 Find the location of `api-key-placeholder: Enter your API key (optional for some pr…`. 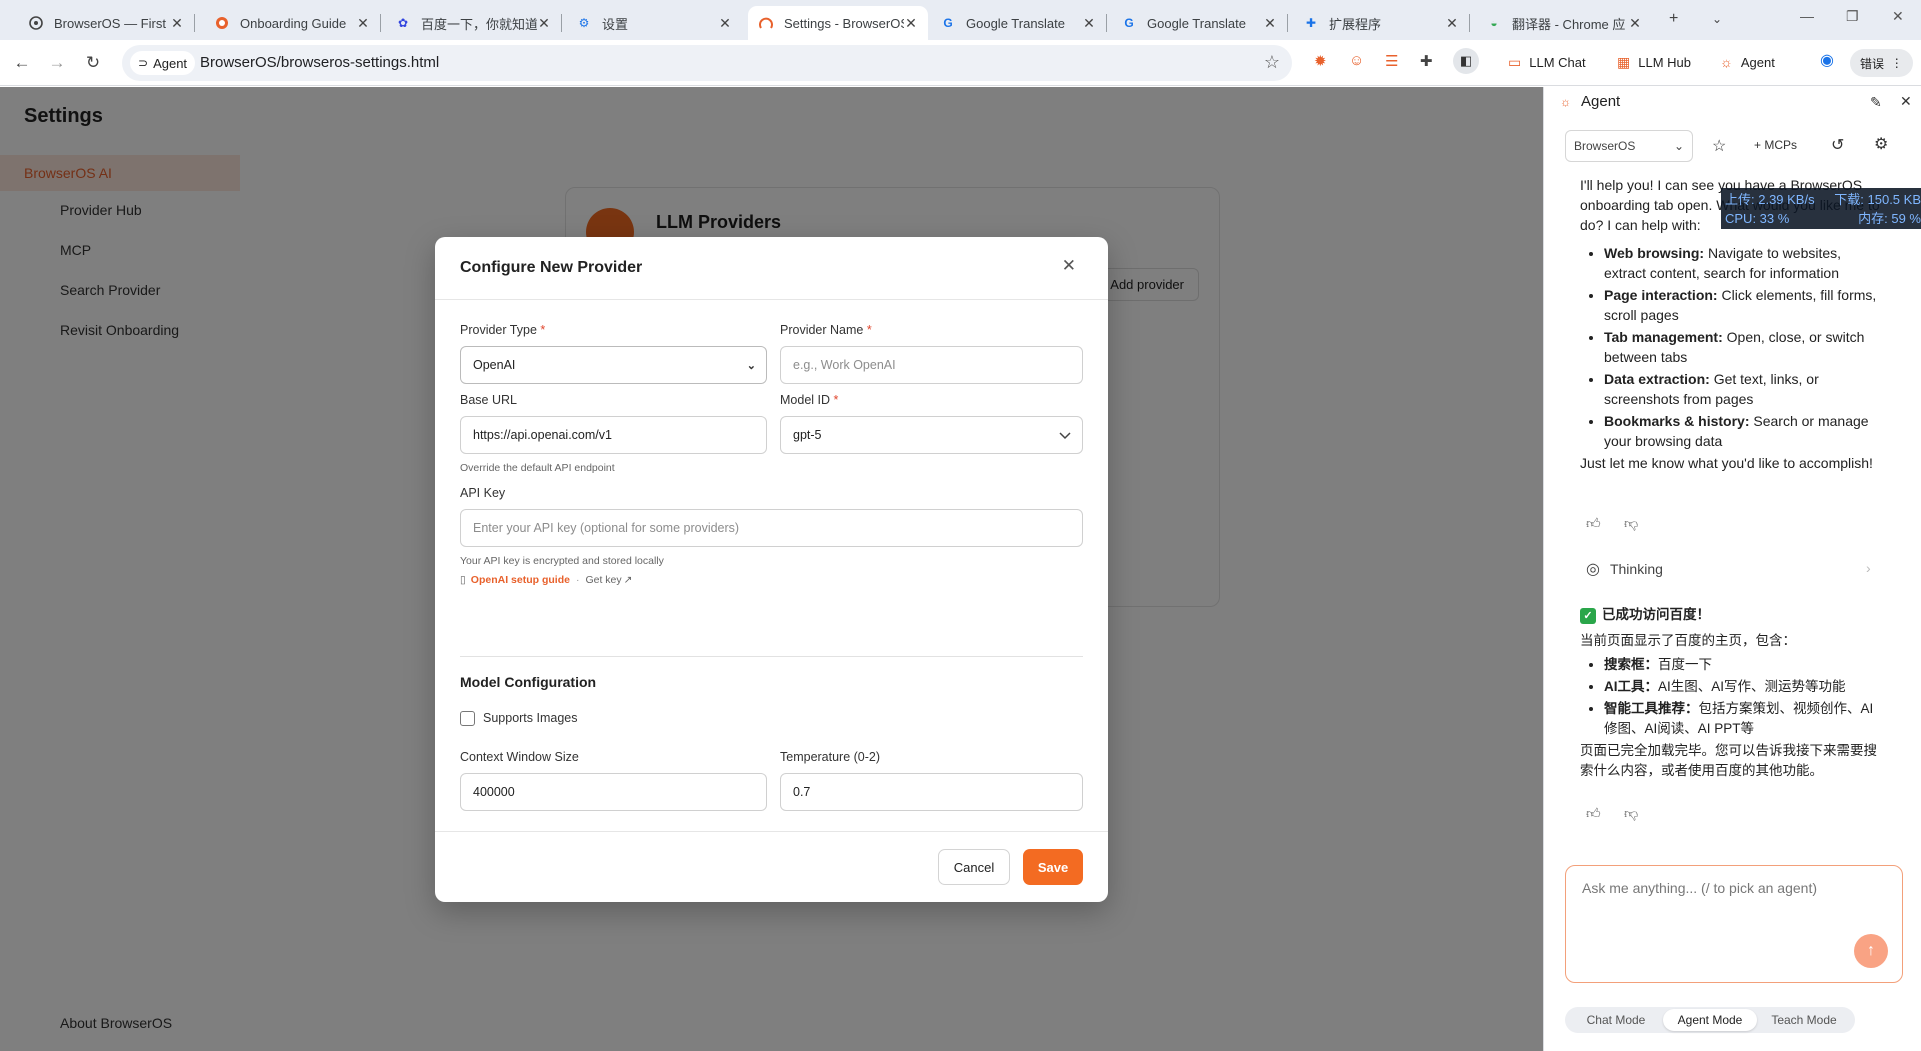

api-key-placeholder: Enter your API key (optional for some pr… is located at coordinates (606, 528).